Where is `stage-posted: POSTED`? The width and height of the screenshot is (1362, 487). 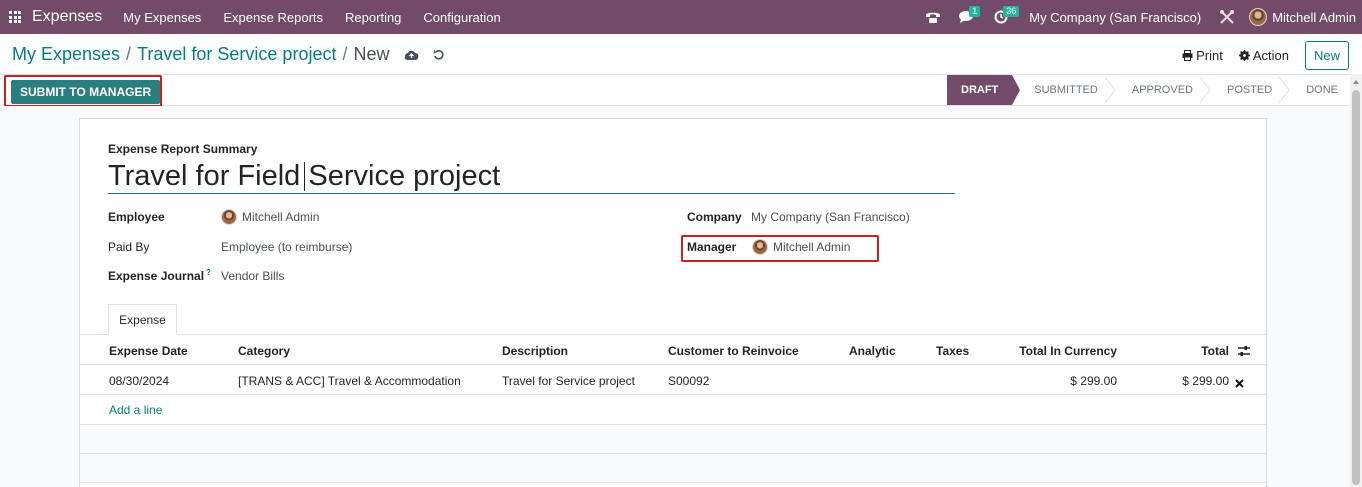 stage-posted: POSTED is located at coordinates (1247, 90).